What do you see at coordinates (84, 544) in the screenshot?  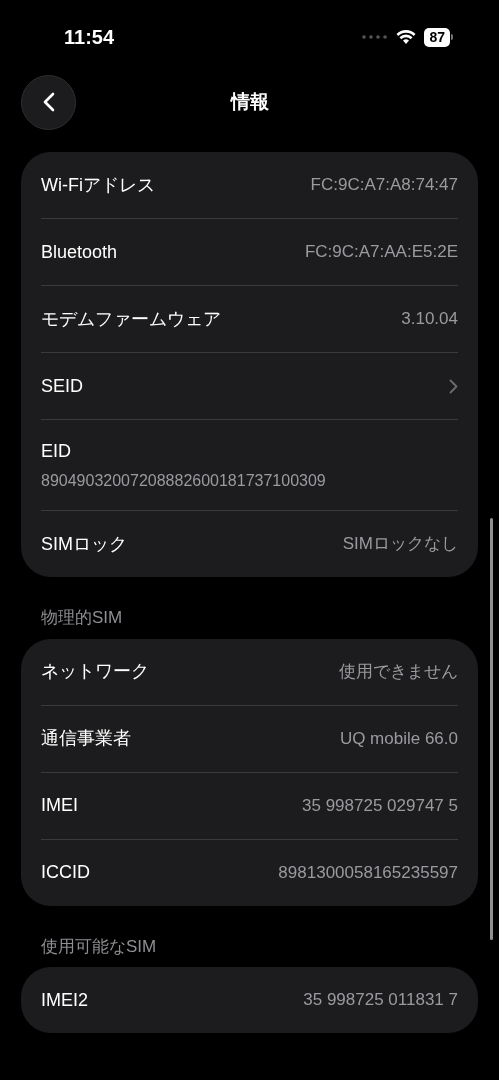 I see `row-label: SIMロック` at bounding box center [84, 544].